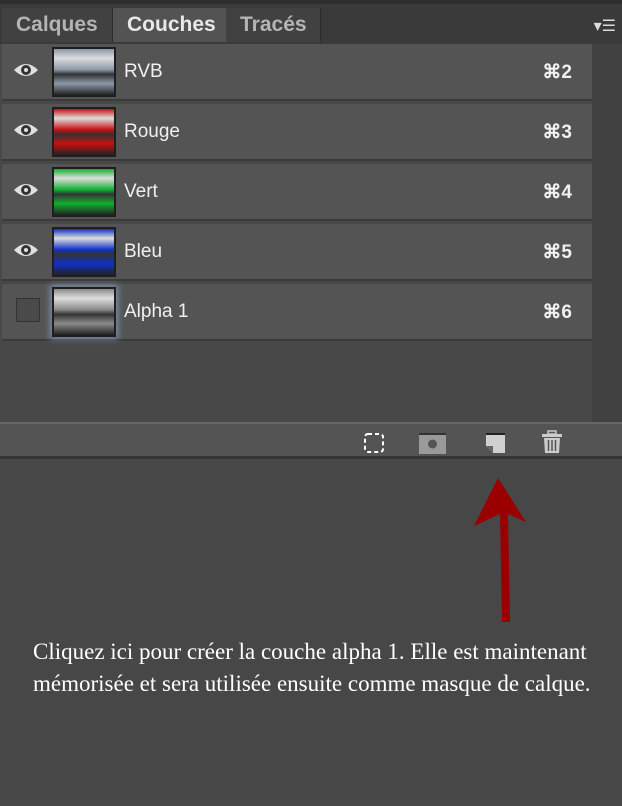  I want to click on channel-name: Rouge, so click(152, 131).